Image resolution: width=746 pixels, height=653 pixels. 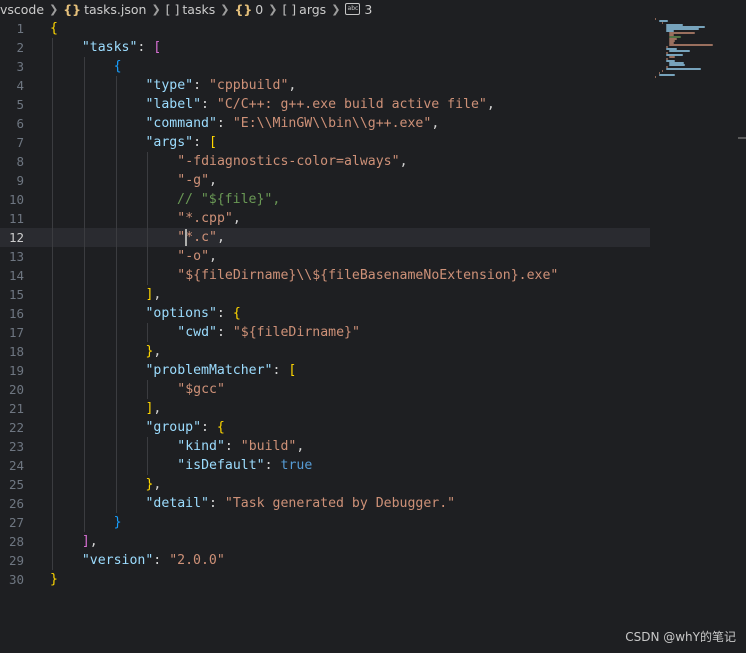 What do you see at coordinates (193, 313) in the screenshot?
I see `code-text: "options": {` at bounding box center [193, 313].